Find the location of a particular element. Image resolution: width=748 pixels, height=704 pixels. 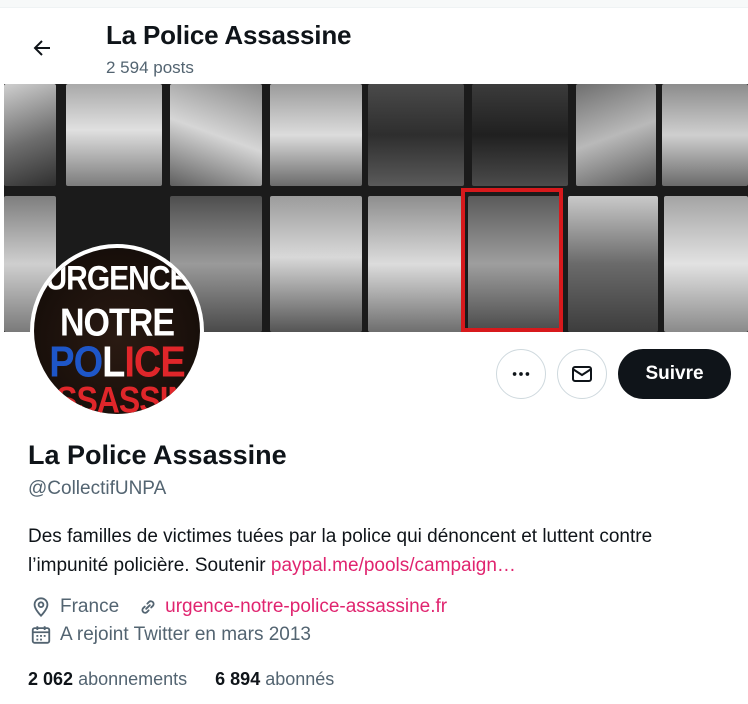

follow-button: Suivre is located at coordinates (674, 374).